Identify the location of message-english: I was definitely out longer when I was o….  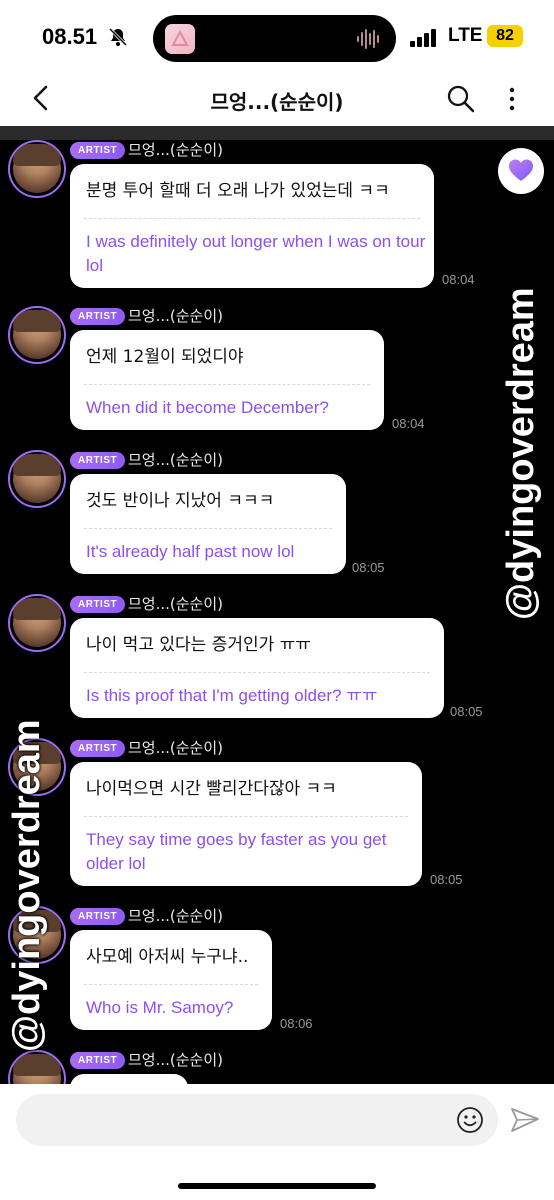
(256, 253).